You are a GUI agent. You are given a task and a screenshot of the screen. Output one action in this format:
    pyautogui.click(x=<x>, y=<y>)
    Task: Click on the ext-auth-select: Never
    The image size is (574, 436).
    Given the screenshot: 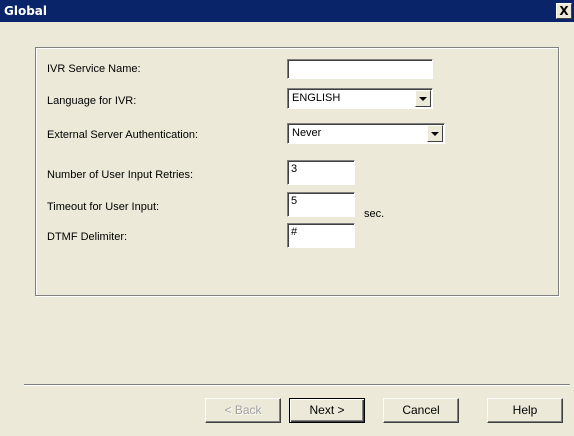 What is the action you would take?
    pyautogui.click(x=366, y=133)
    